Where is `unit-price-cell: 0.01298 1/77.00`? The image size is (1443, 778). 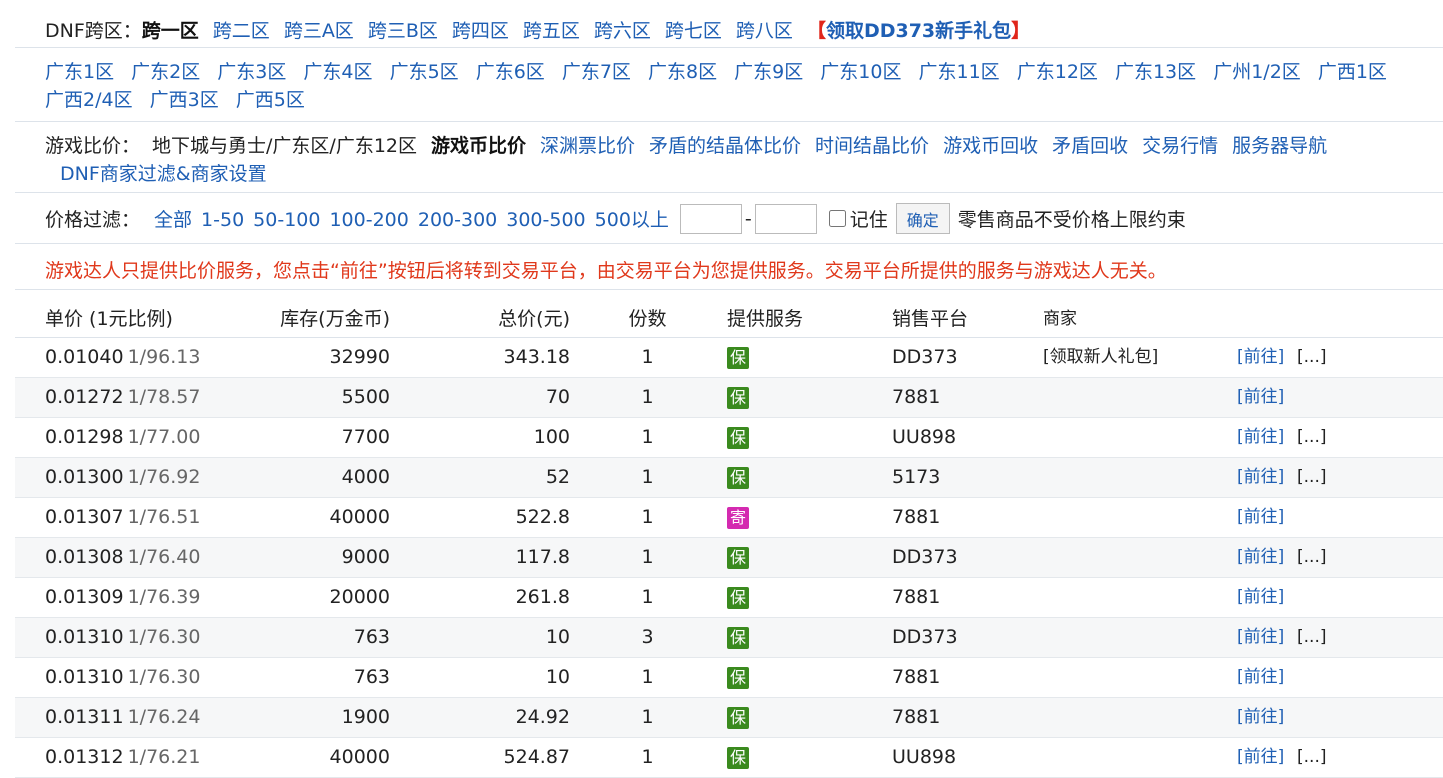
unit-price-cell: 0.01298 1/77.00 is located at coordinates (122, 437).